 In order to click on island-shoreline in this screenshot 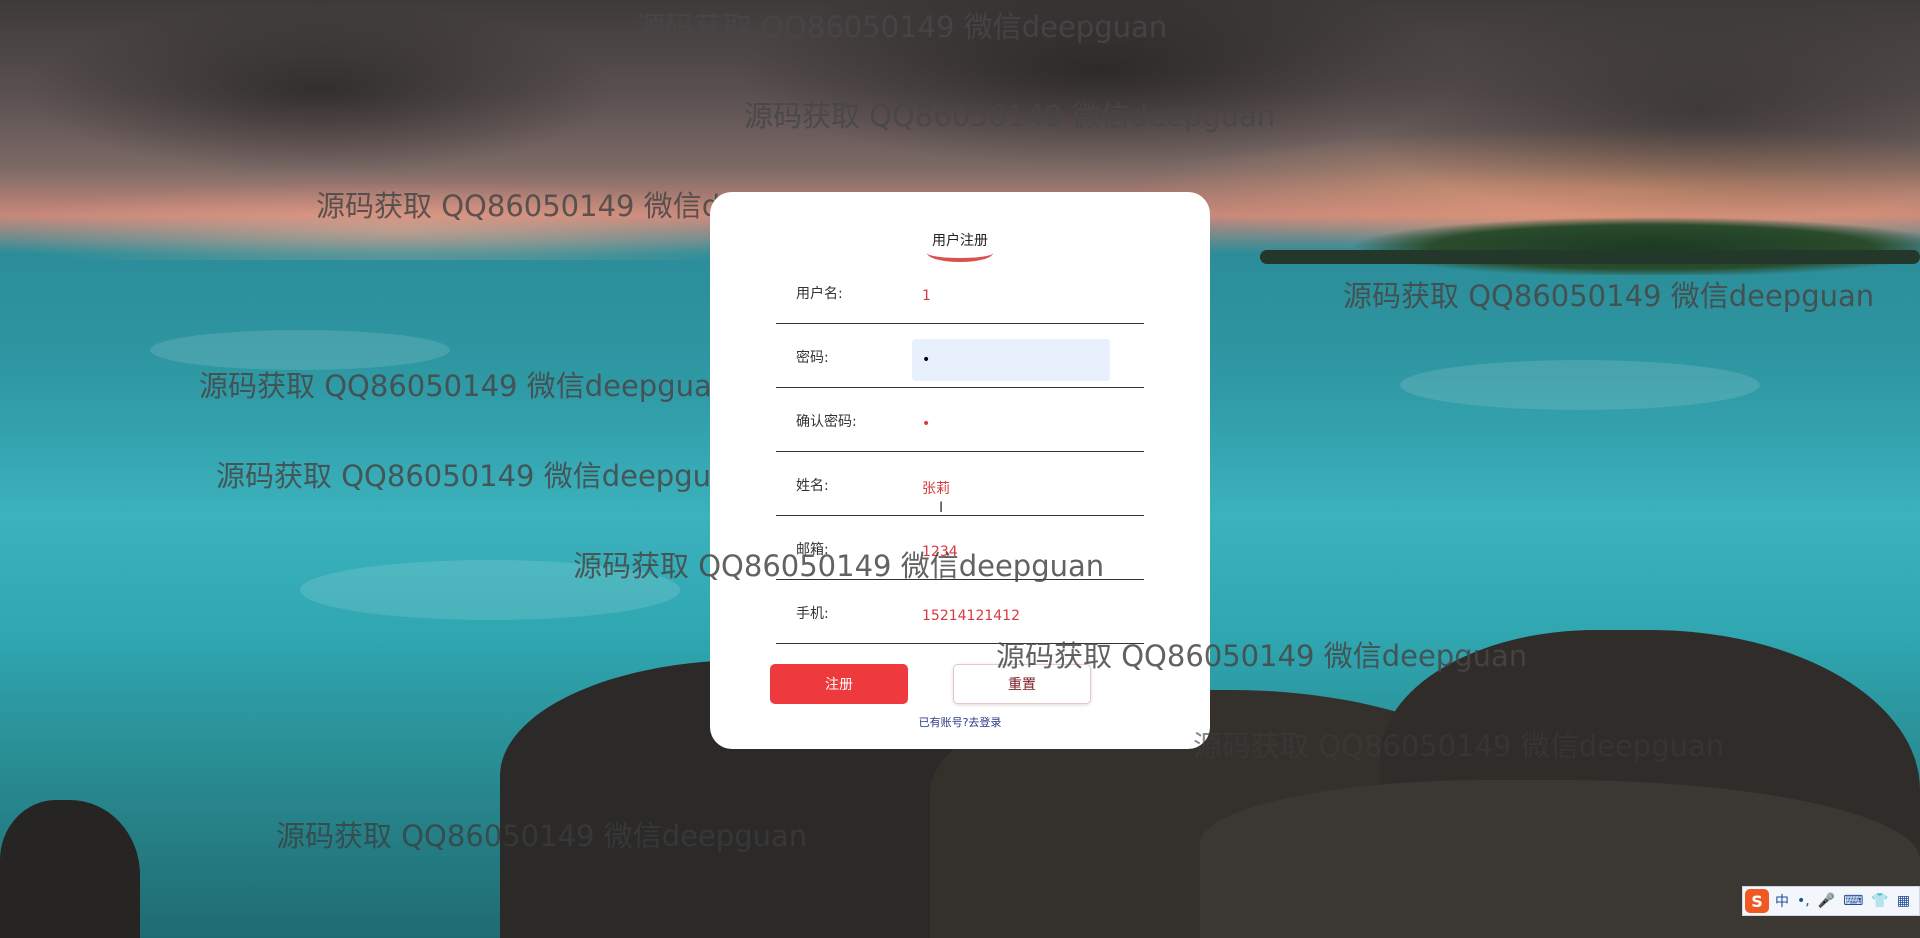, I will do `click(1590, 257)`.